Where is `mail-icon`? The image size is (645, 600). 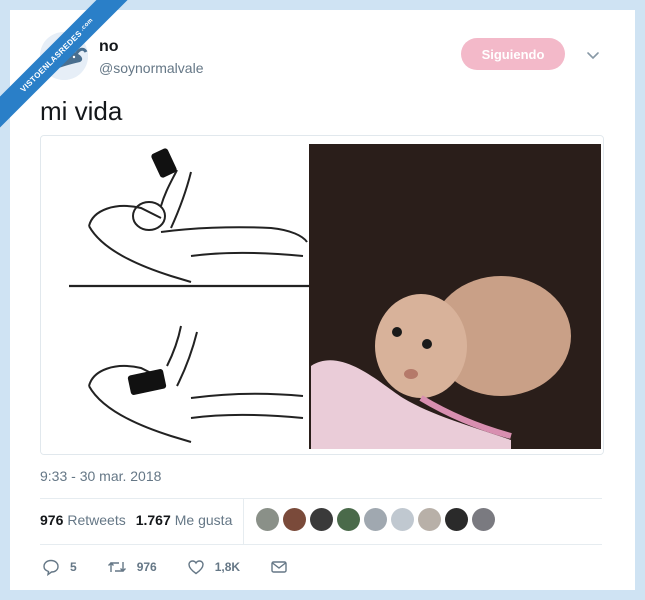 mail-icon is located at coordinates (279, 567).